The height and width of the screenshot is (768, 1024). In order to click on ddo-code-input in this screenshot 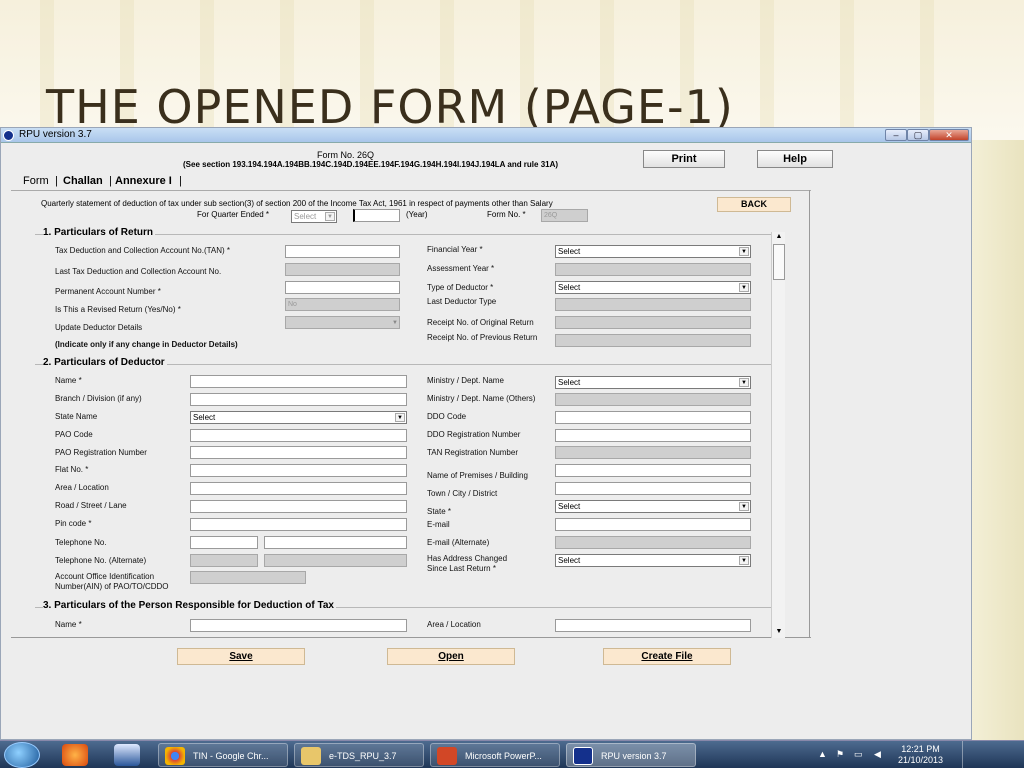, I will do `click(653, 417)`.